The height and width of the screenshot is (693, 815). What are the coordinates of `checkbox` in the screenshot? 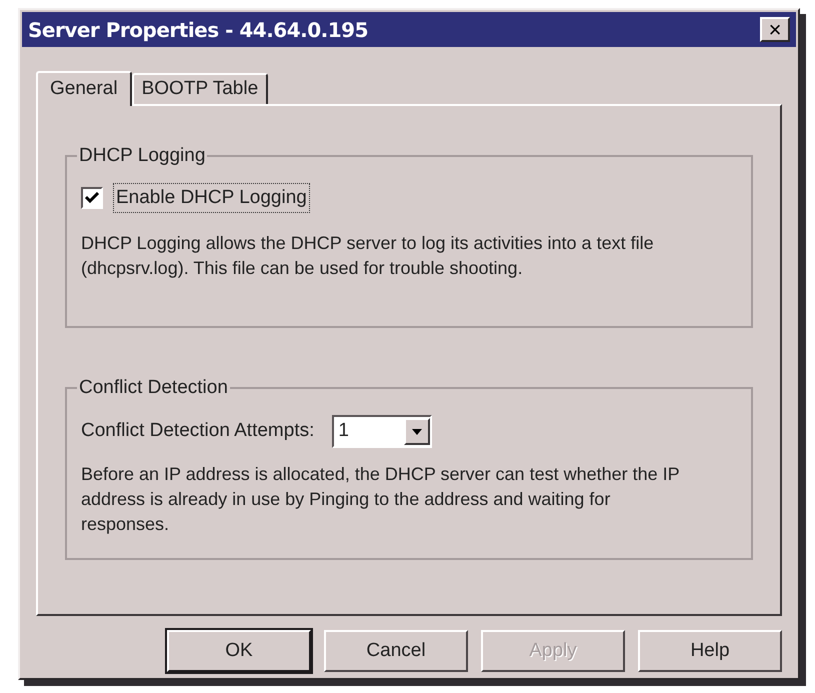 It's located at (92, 197).